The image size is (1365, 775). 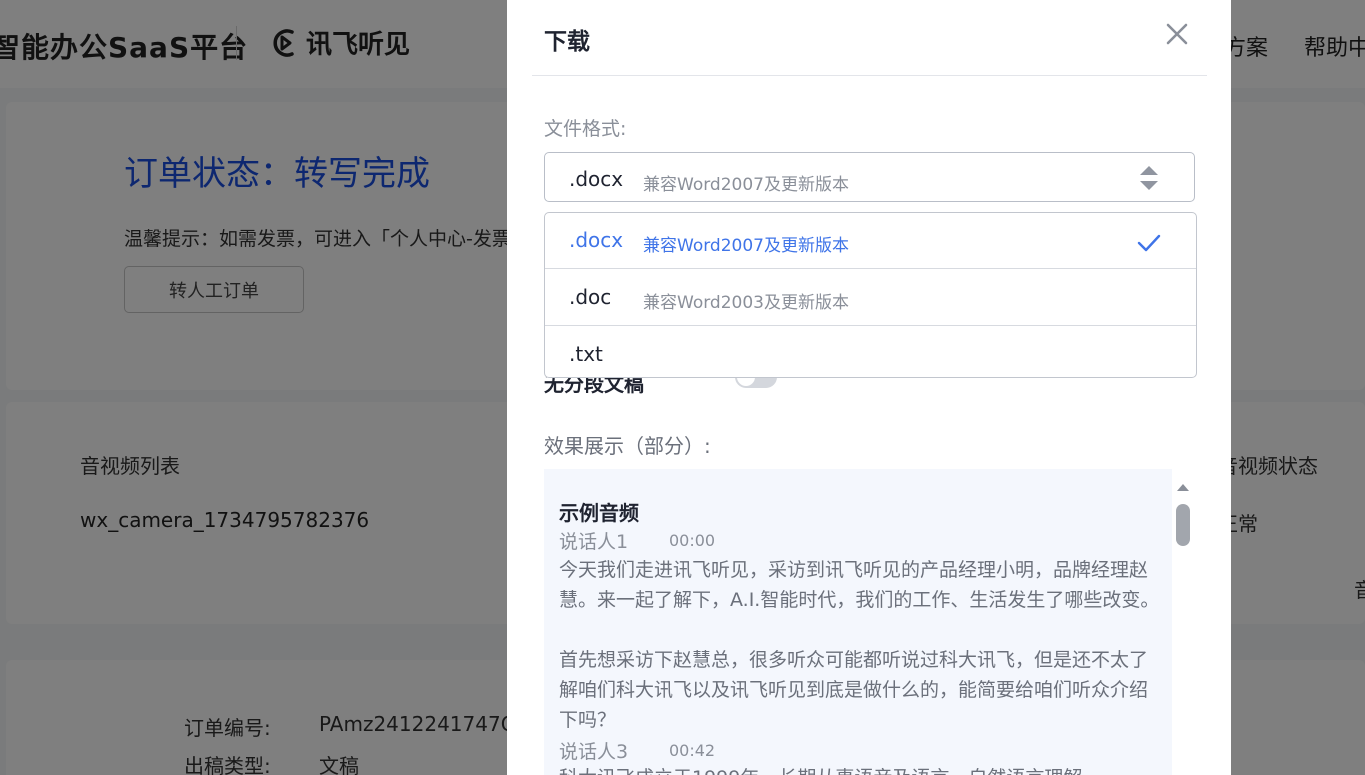 I want to click on format-option-doc: .doc 兼容Word2003及更新版本, so click(x=870, y=298).